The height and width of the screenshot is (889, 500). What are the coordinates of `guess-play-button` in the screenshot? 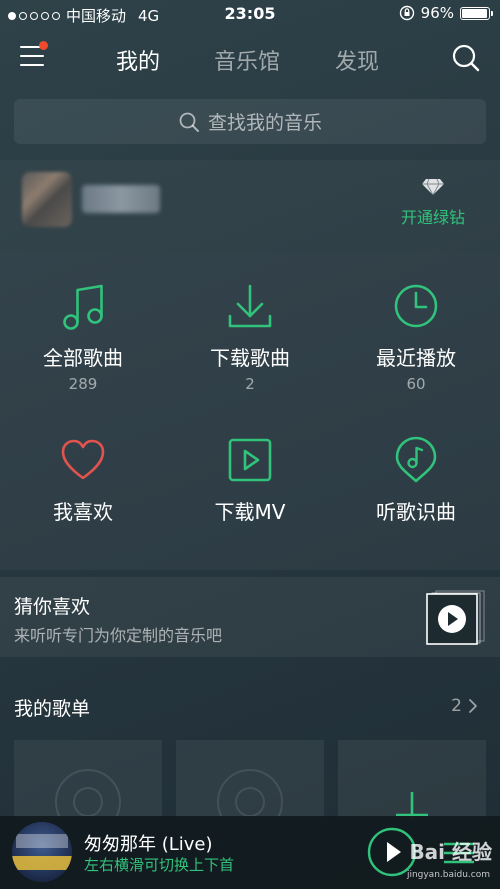 It's located at (456, 617).